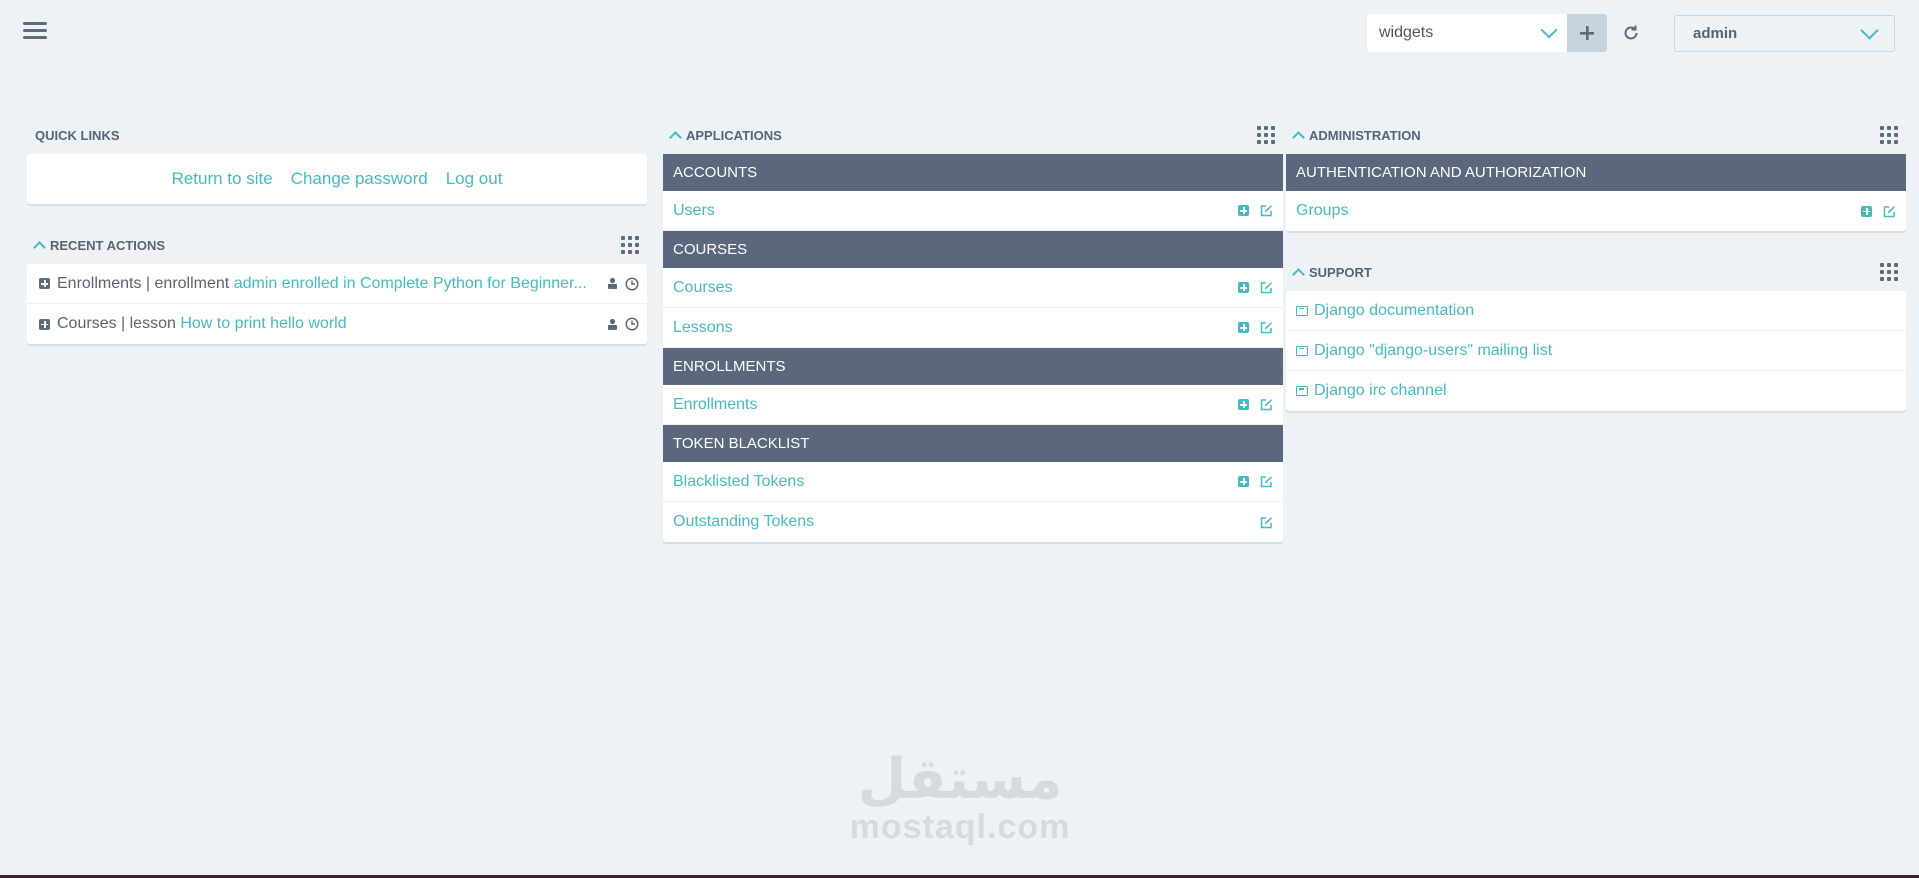  Describe the element at coordinates (973, 249) in the screenshot. I see `section-header-courses: COURSES` at that location.